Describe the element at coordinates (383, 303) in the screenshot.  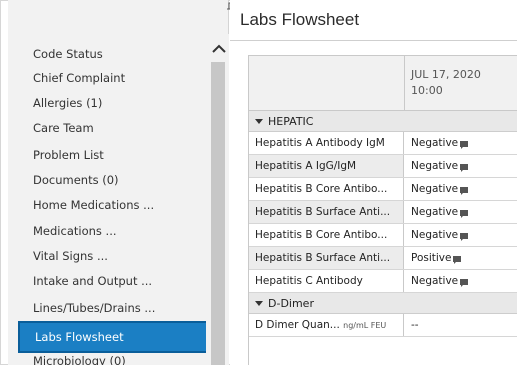
I see `group-header: D-Dimer` at that location.